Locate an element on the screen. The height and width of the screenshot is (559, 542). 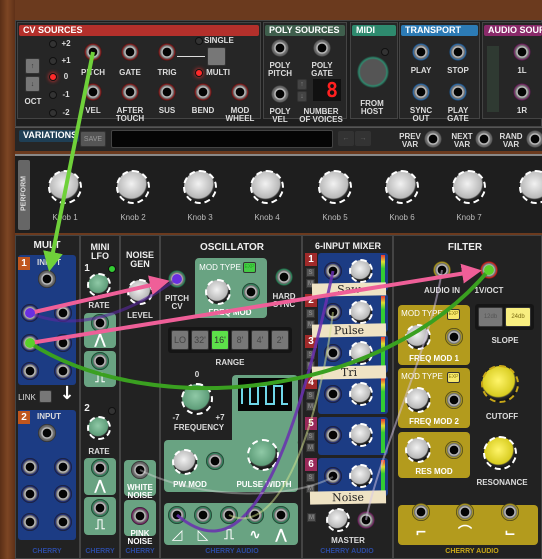
pitch-cv-jack is located at coordinates (177, 279).